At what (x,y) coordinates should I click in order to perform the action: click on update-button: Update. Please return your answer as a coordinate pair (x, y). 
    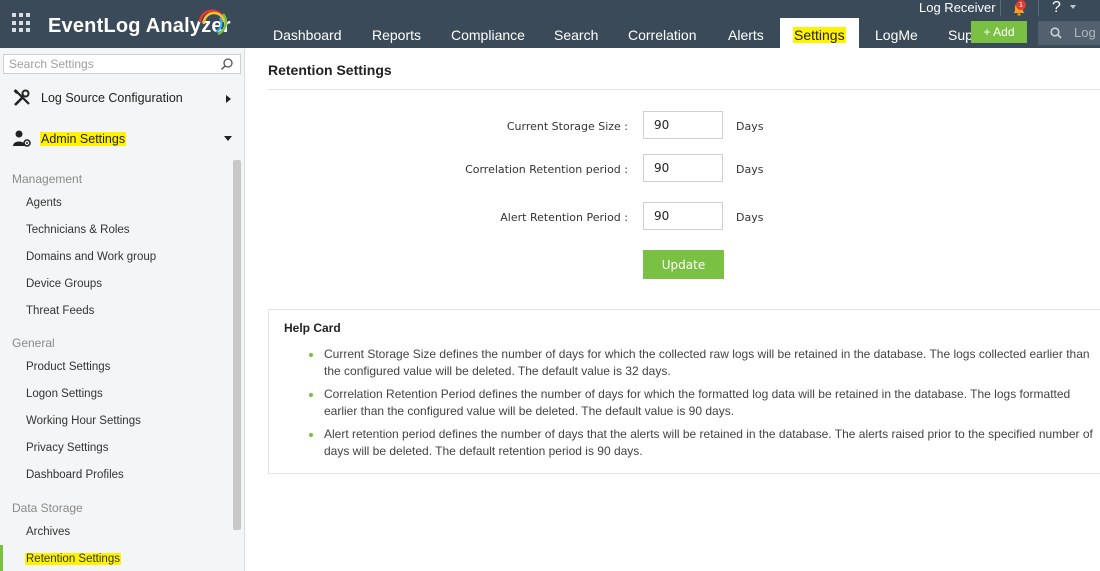
    Looking at the image, I should click on (683, 264).